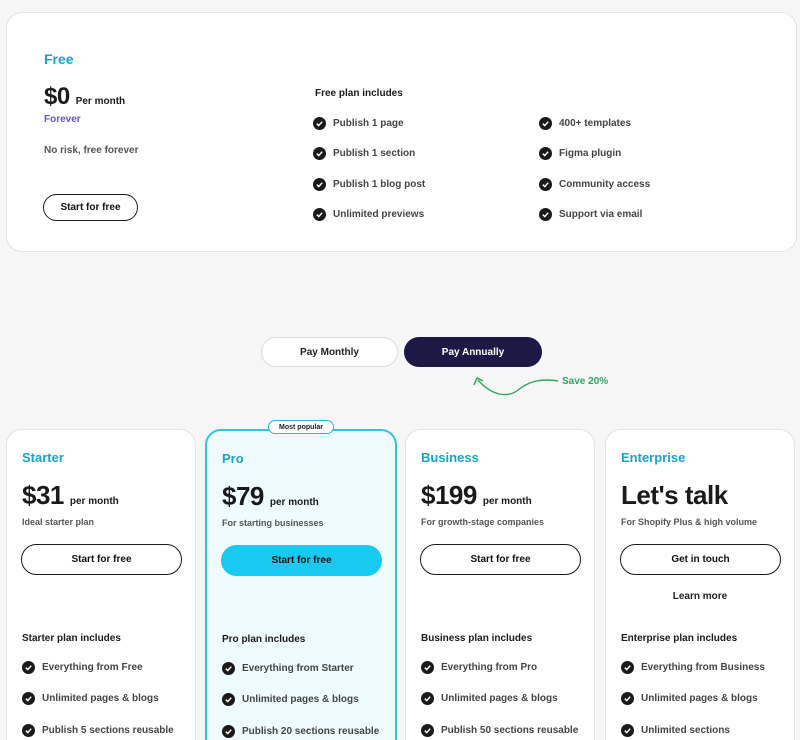 Image resolution: width=800 pixels, height=740 pixels. I want to click on feature-item: 400+ templates, so click(585, 123).